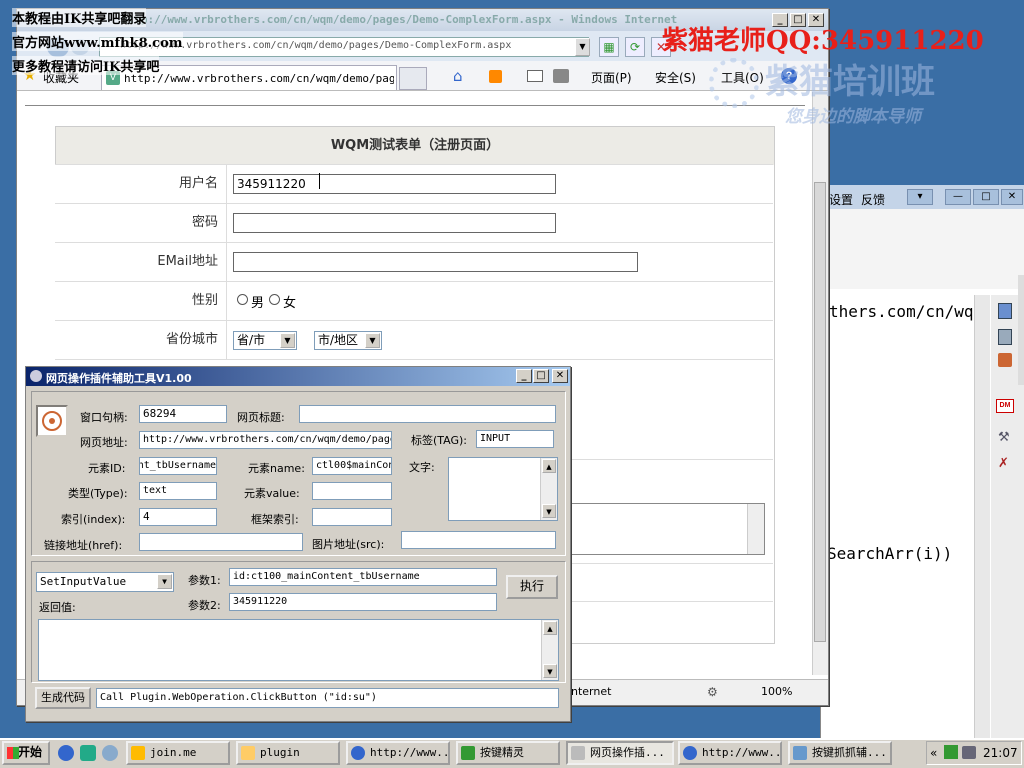 This screenshot has width=1024, height=768. I want to click on index-input: 4, so click(178, 517).